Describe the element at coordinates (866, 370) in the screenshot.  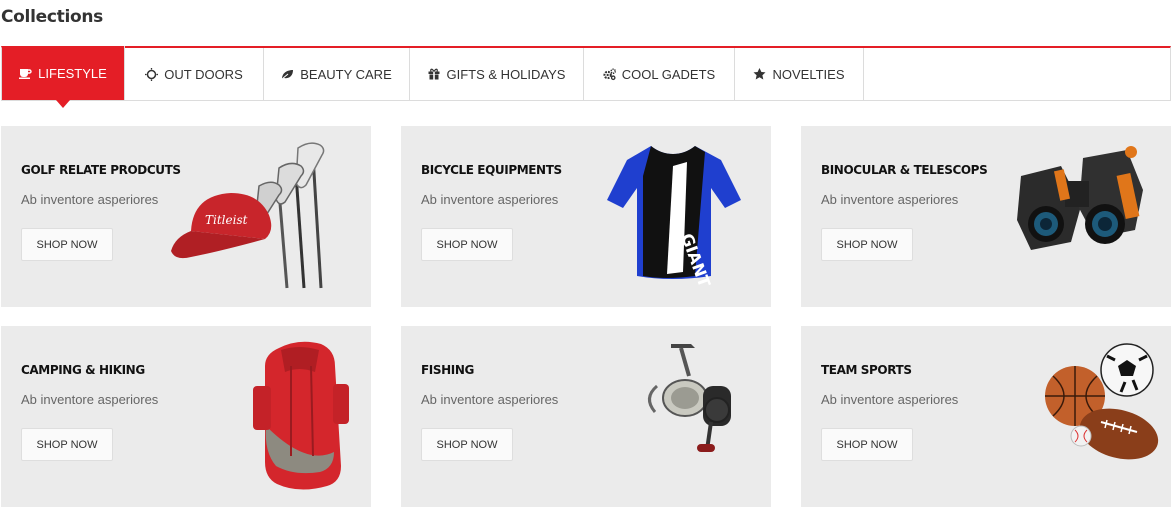
I see `product-name: TEAM SPORTS` at that location.